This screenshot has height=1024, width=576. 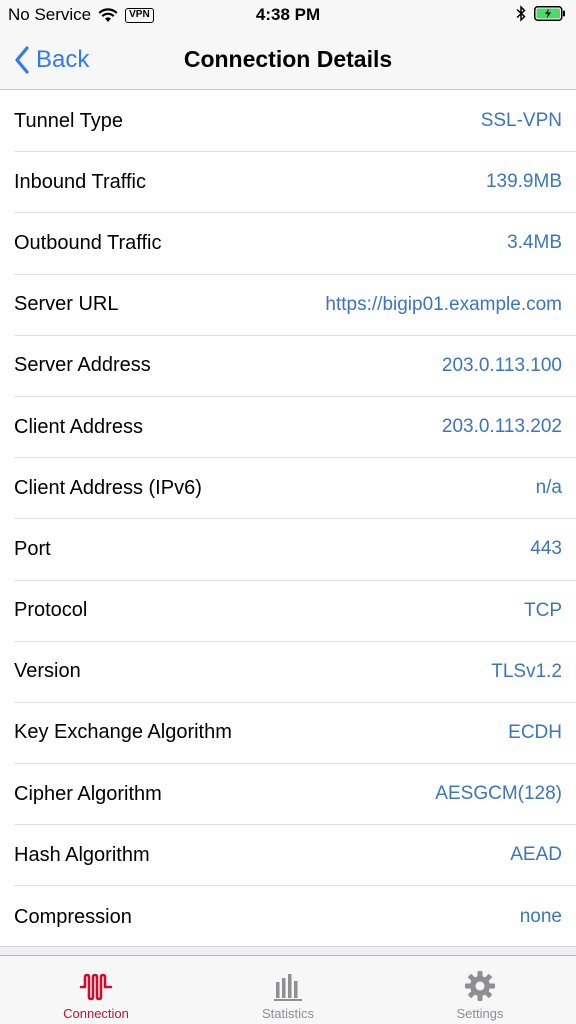 What do you see at coordinates (295, 734) in the screenshot?
I see `detail-row-key-exchange: Key Exchange Algorithm ECDH` at bounding box center [295, 734].